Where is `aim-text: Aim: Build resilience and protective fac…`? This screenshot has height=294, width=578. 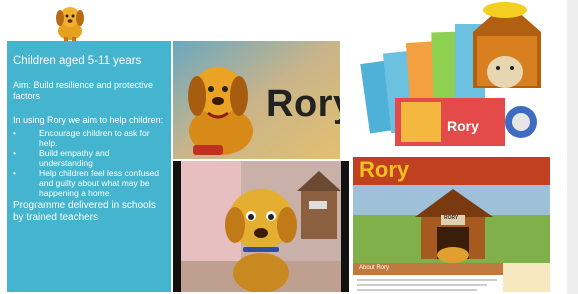 aim-text: Aim: Build resilience and protective fac… is located at coordinates (83, 90).